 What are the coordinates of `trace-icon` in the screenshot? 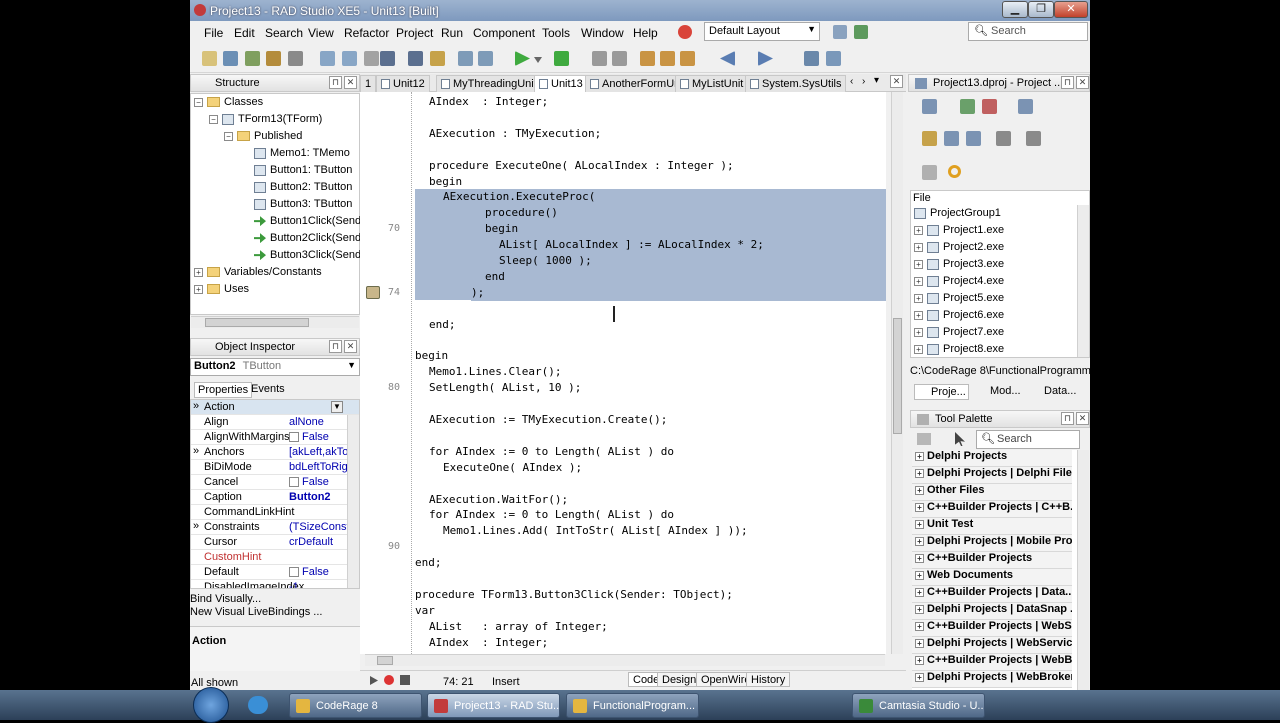 It's located at (687, 58).